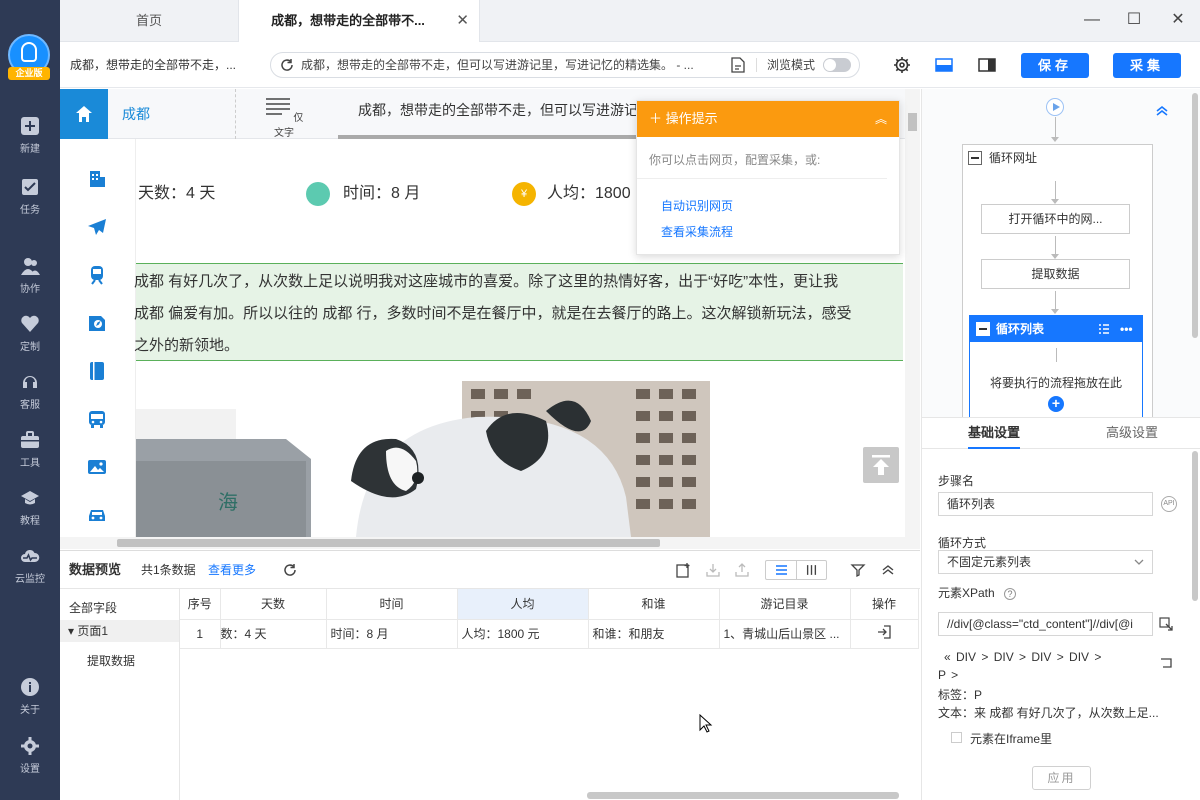 This screenshot has width=1200, height=800. What do you see at coordinates (200, 604) in the screenshot?
I see `column-header: 序号` at bounding box center [200, 604].